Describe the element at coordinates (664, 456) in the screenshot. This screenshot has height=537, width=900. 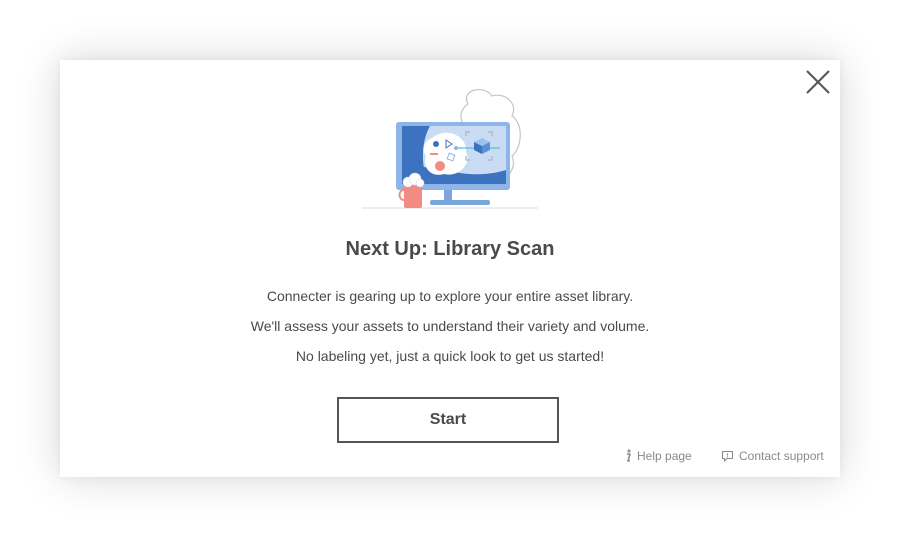
I see `help-page-label: Help page` at that location.